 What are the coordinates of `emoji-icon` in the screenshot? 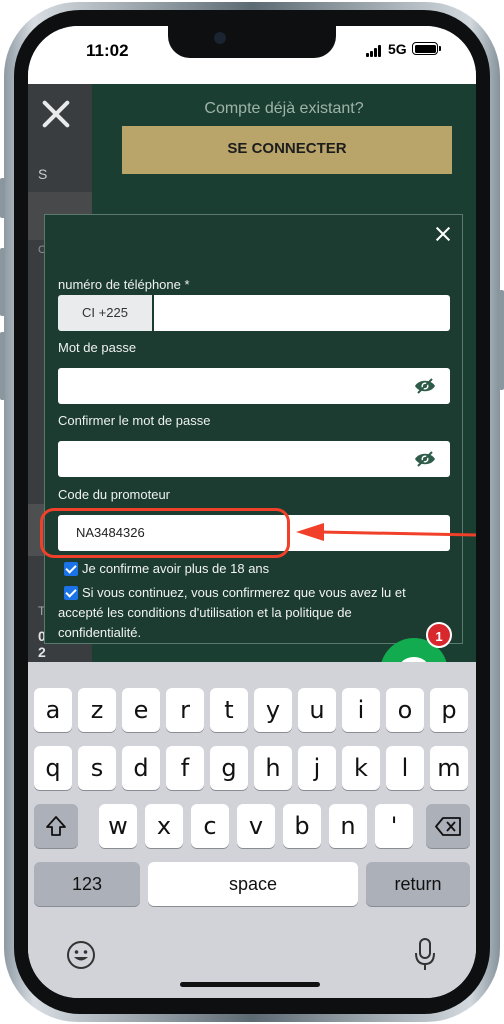 It's located at (81, 955).